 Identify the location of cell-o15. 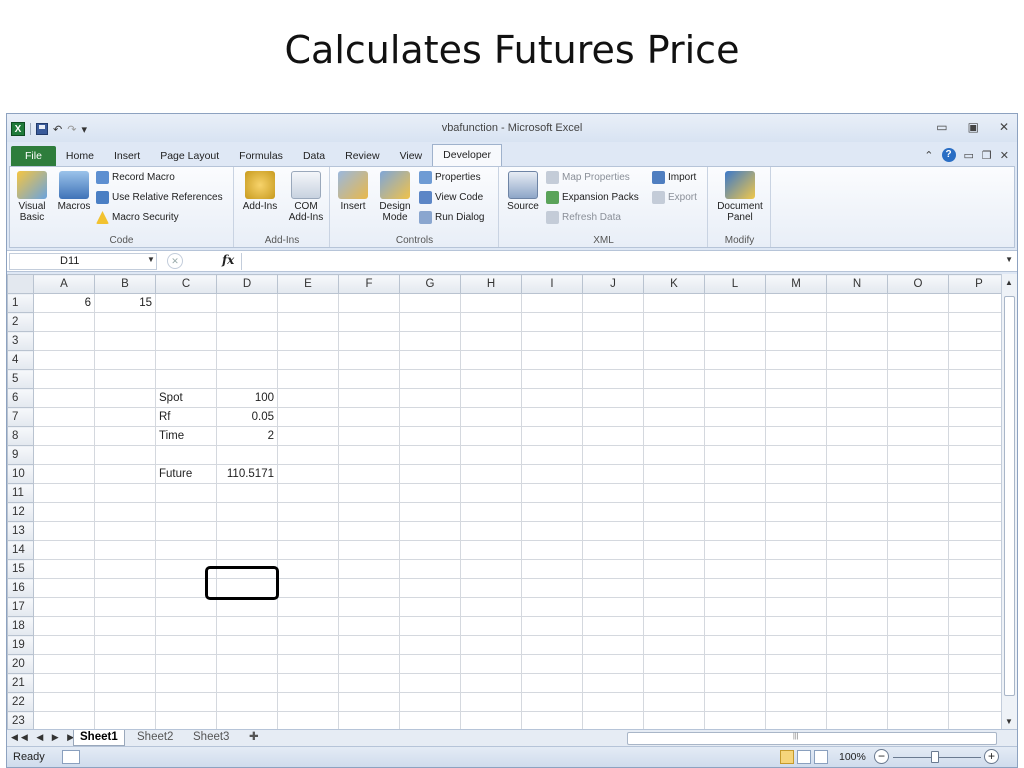
(918, 569).